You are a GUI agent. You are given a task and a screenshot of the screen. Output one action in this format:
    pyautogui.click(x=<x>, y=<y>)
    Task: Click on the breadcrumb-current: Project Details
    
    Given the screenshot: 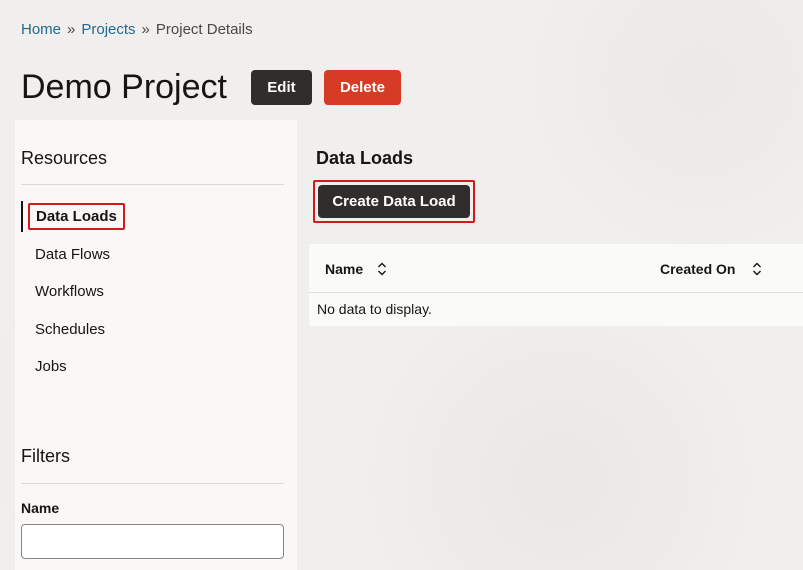 What is the action you would take?
    pyautogui.click(x=204, y=29)
    